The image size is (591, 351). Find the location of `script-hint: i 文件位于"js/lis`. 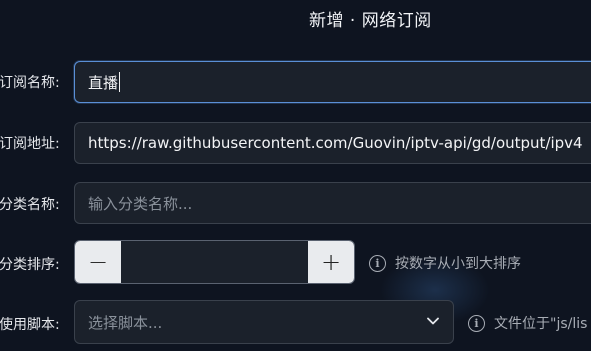

script-hint: i 文件位于"js/lis is located at coordinates (527, 323).